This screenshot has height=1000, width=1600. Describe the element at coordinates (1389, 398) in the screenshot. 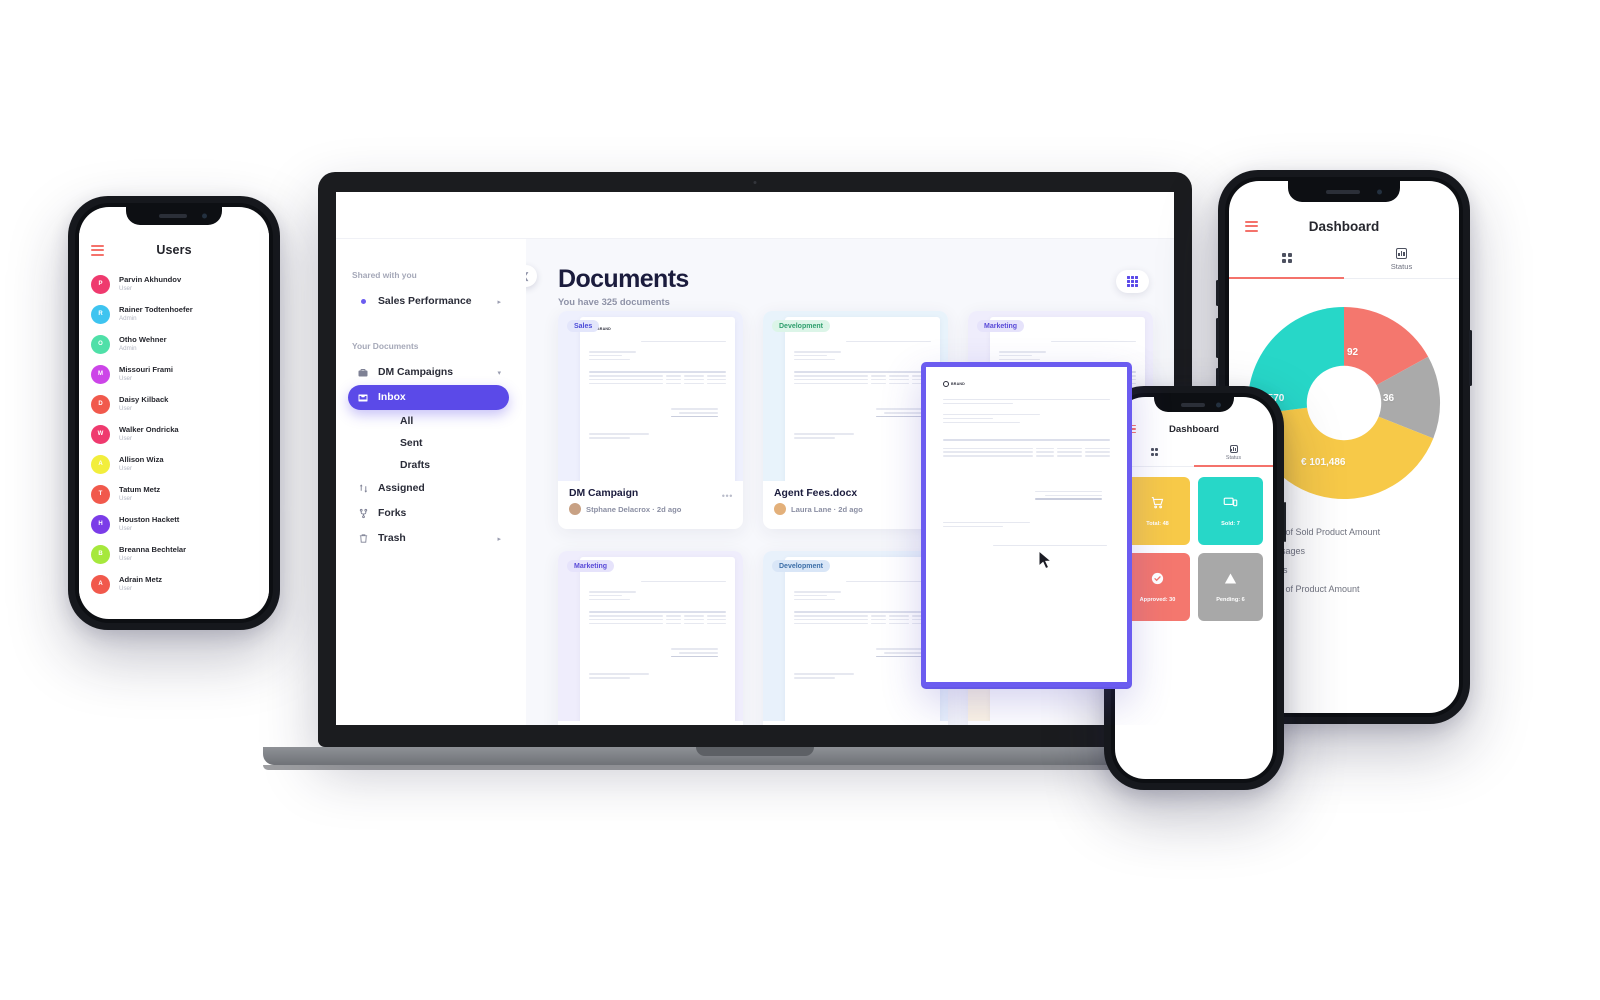

I see `slice-label-messages: 36` at that location.